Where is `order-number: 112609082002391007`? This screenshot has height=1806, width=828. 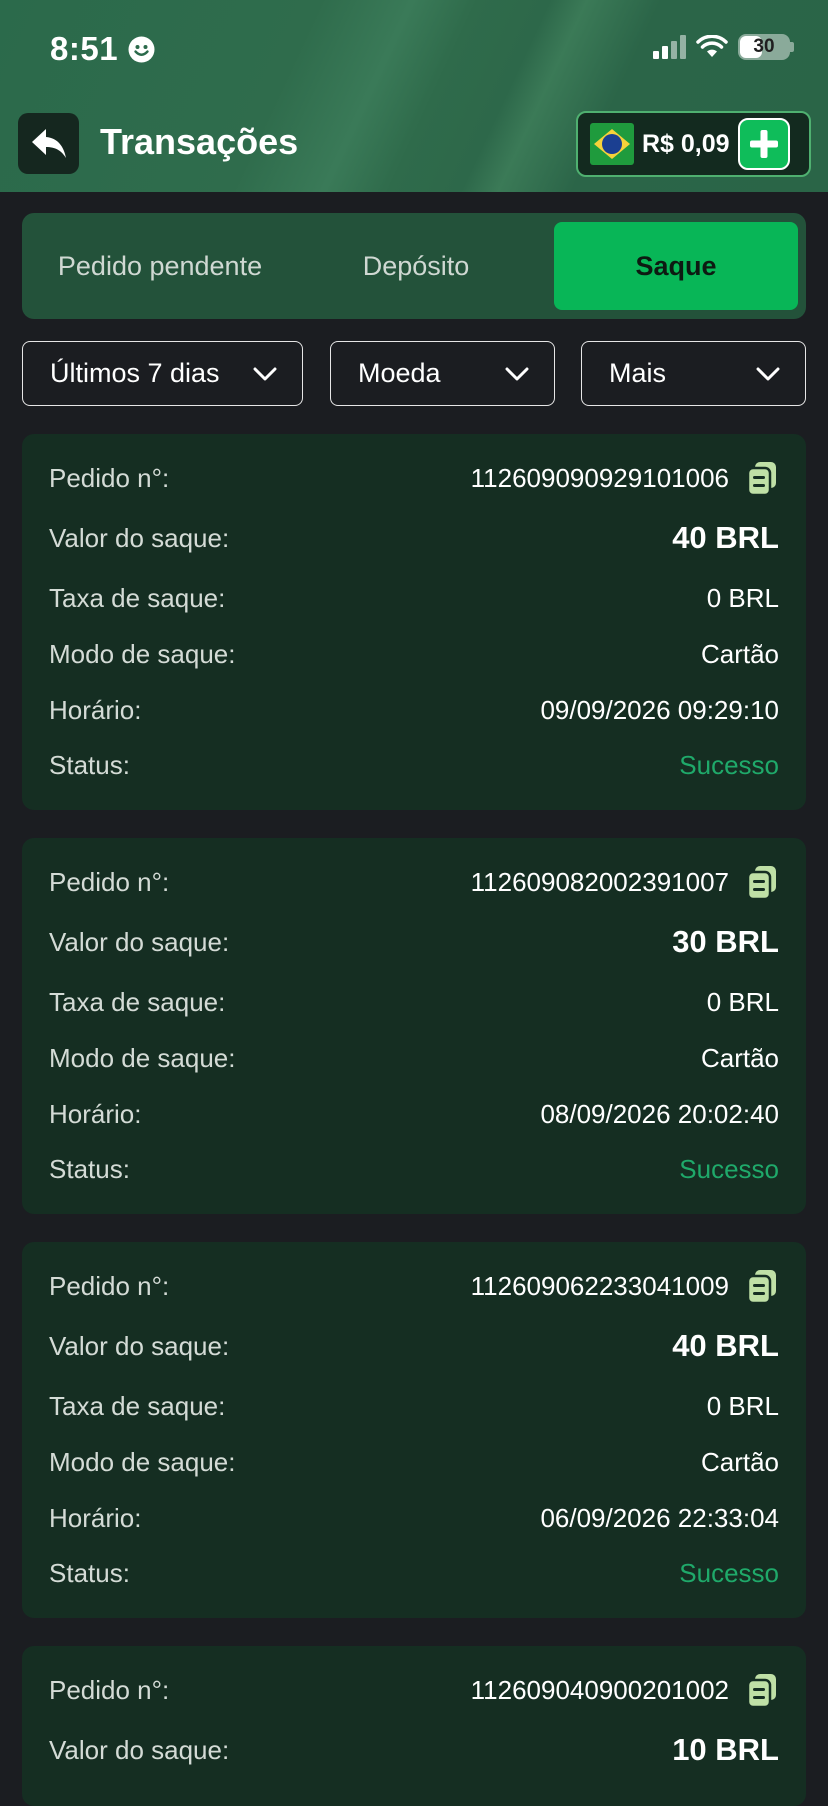
order-number: 112609082002391007 is located at coordinates (625, 882).